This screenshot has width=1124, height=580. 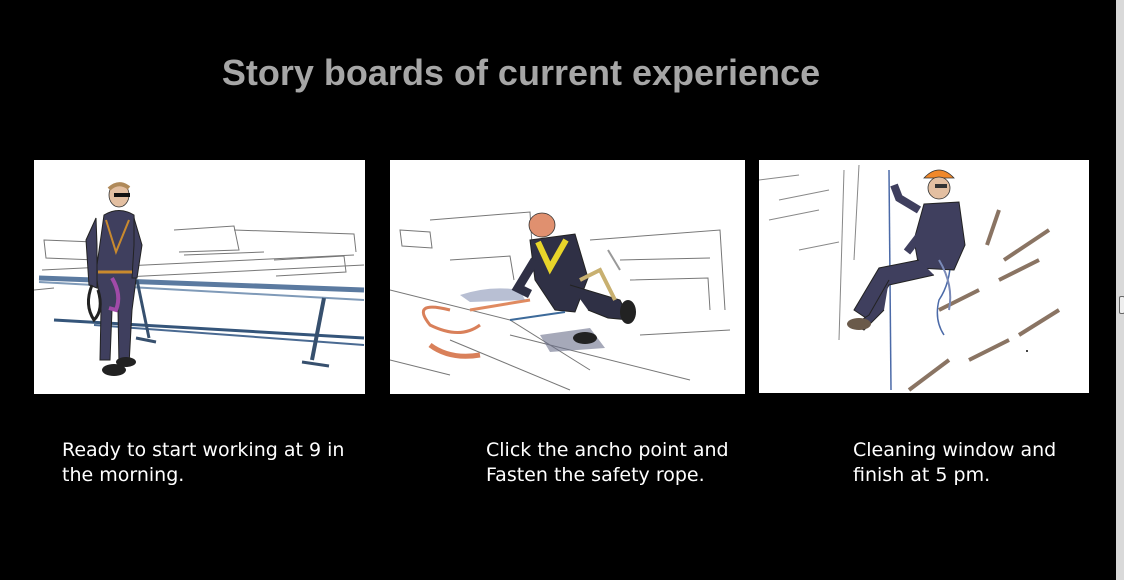 I want to click on panel-3-caption: Cleaning window and finish at 5 pm., so click(x=955, y=462).